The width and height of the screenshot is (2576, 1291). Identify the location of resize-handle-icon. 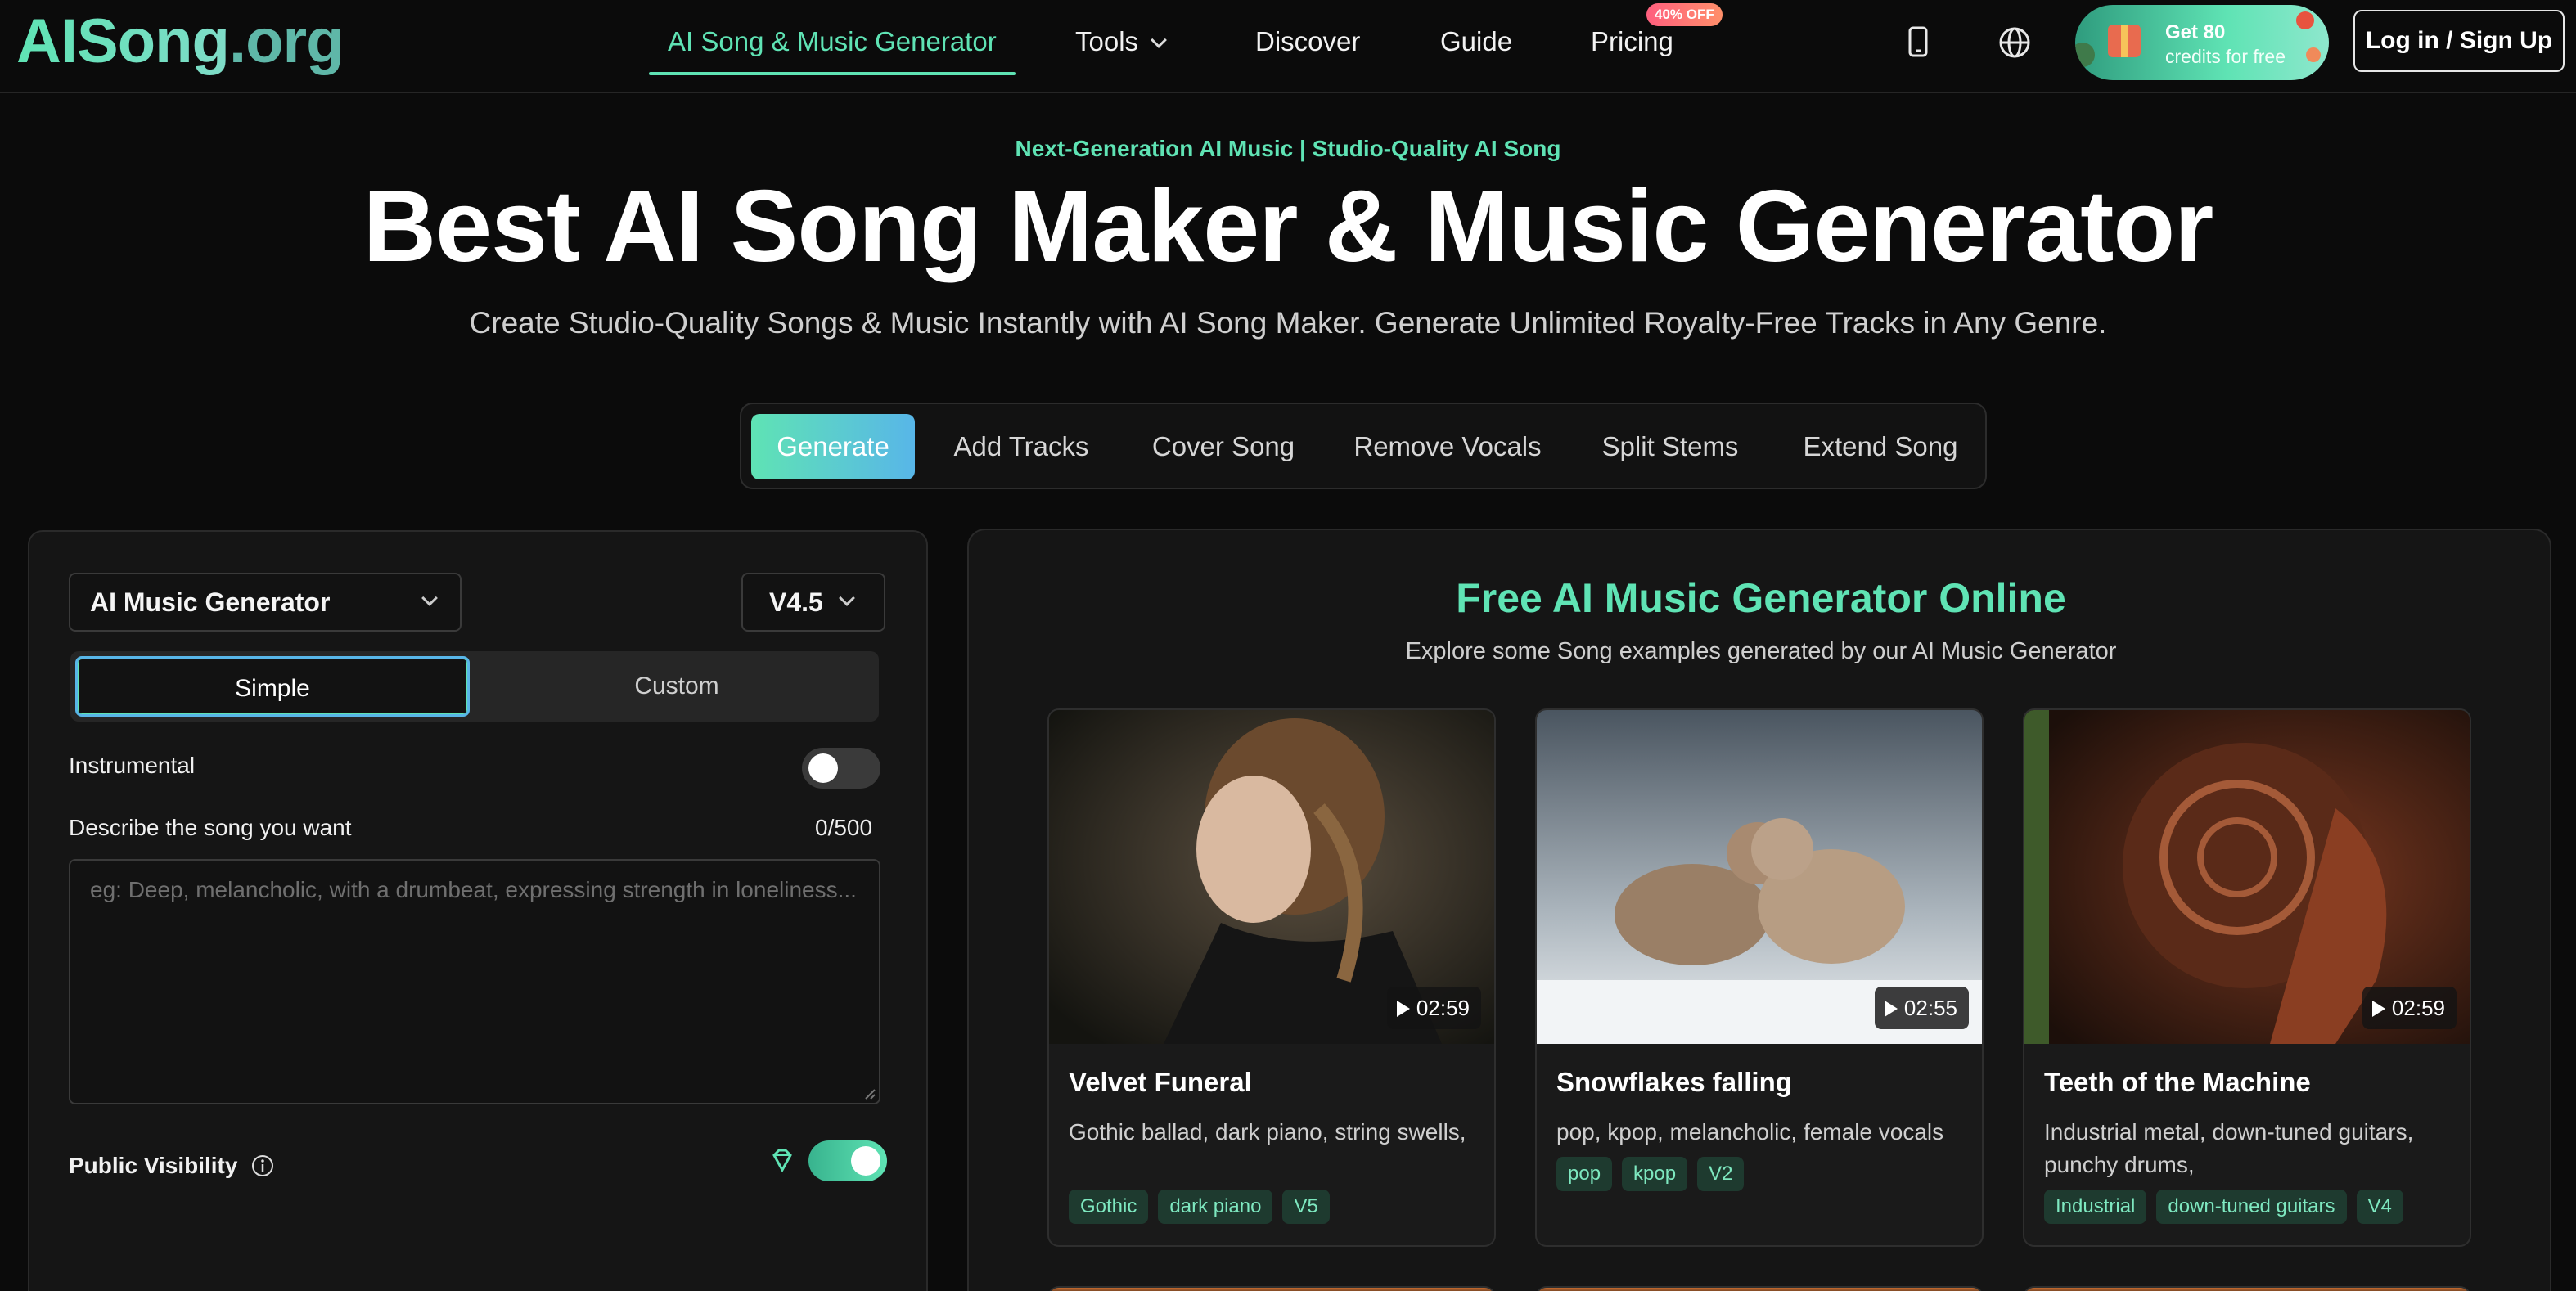
(869, 1093).